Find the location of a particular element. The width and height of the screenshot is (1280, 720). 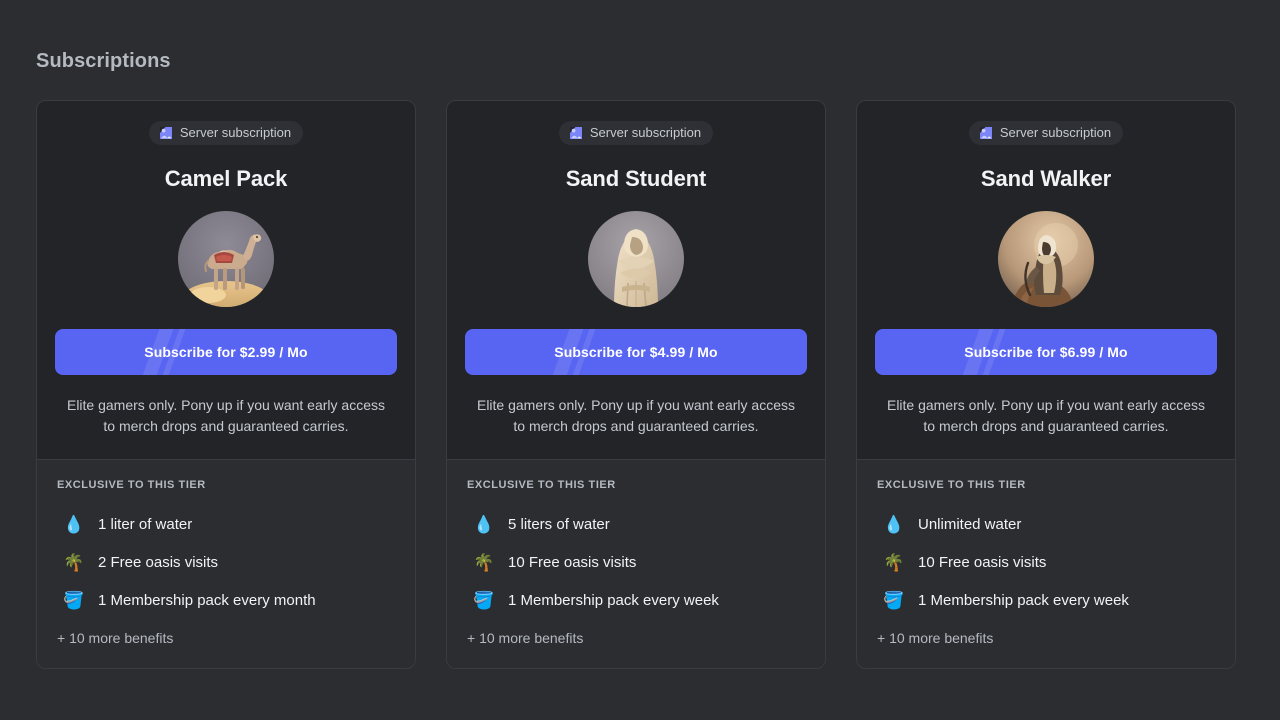

subscribe-button: Subscribe for $4.99 / Mo is located at coordinates (636, 352).